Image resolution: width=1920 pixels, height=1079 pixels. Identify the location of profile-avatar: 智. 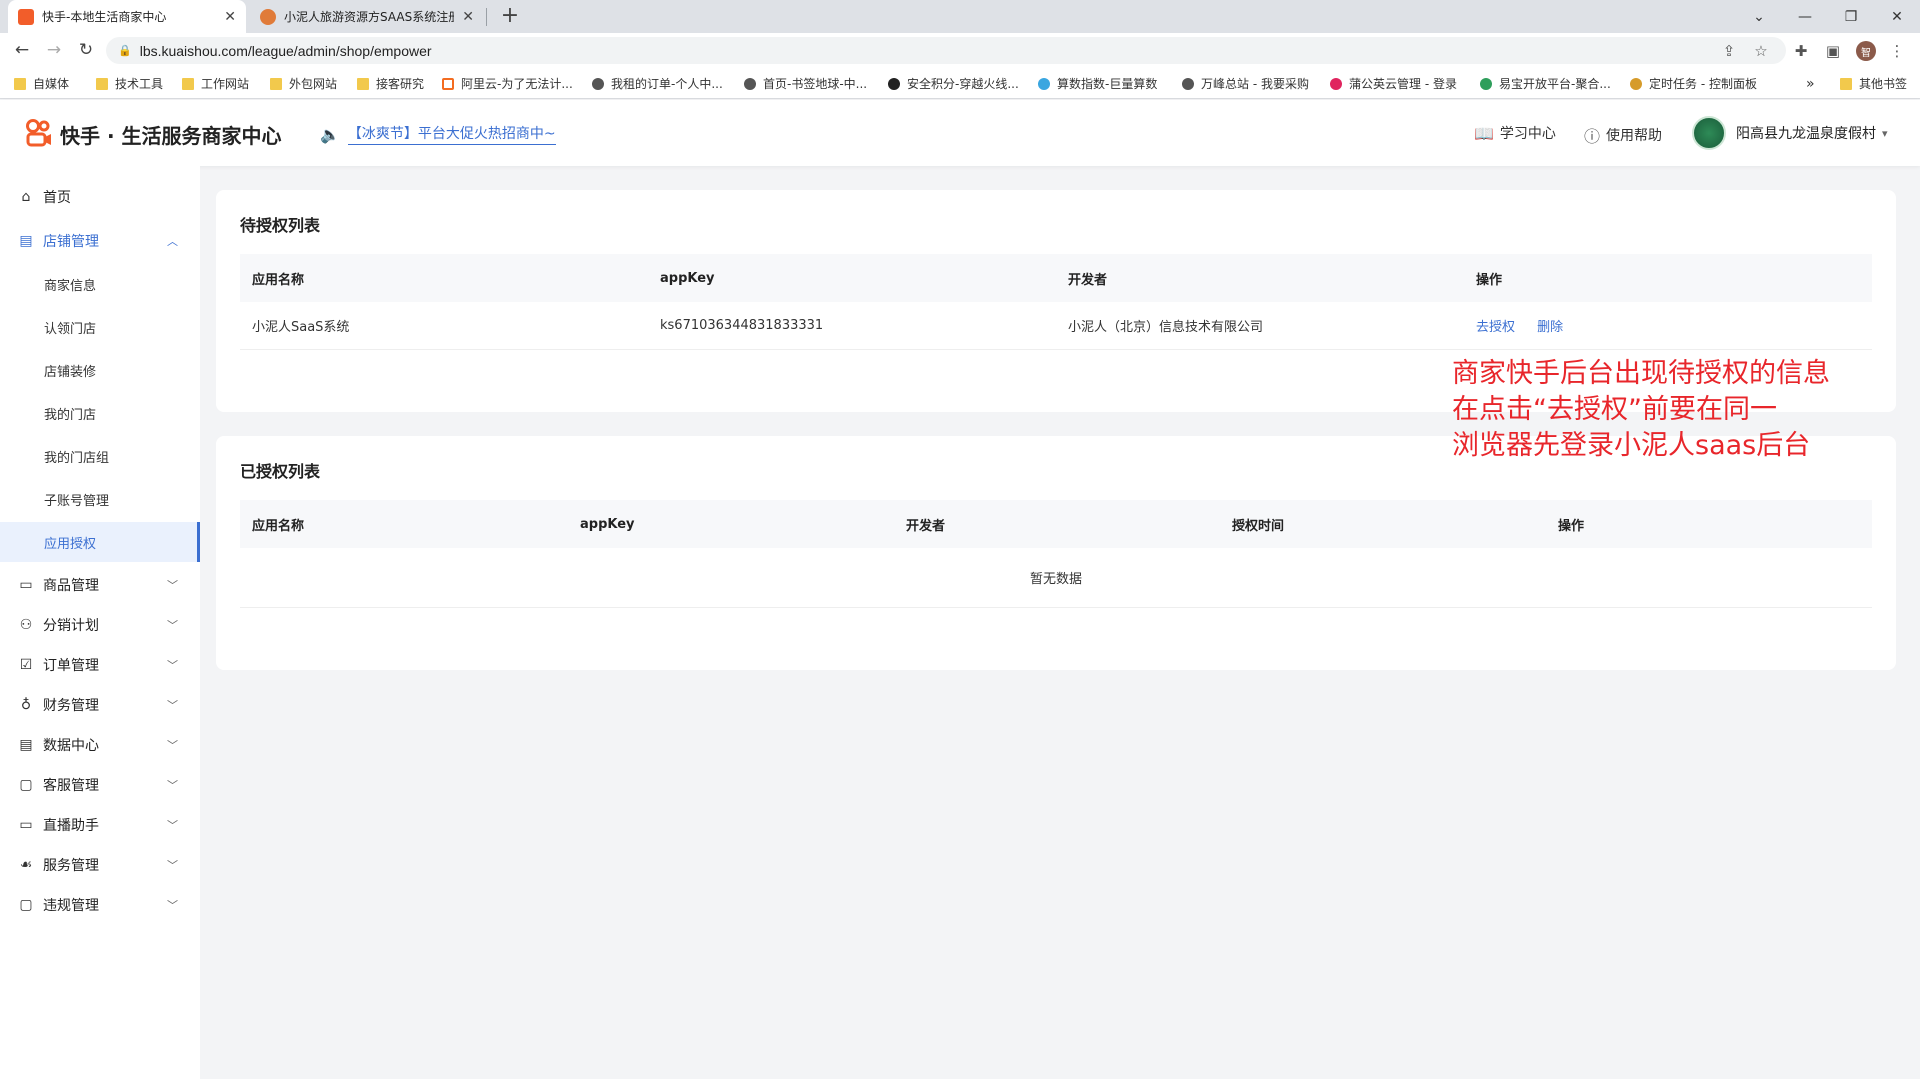
(1866, 51).